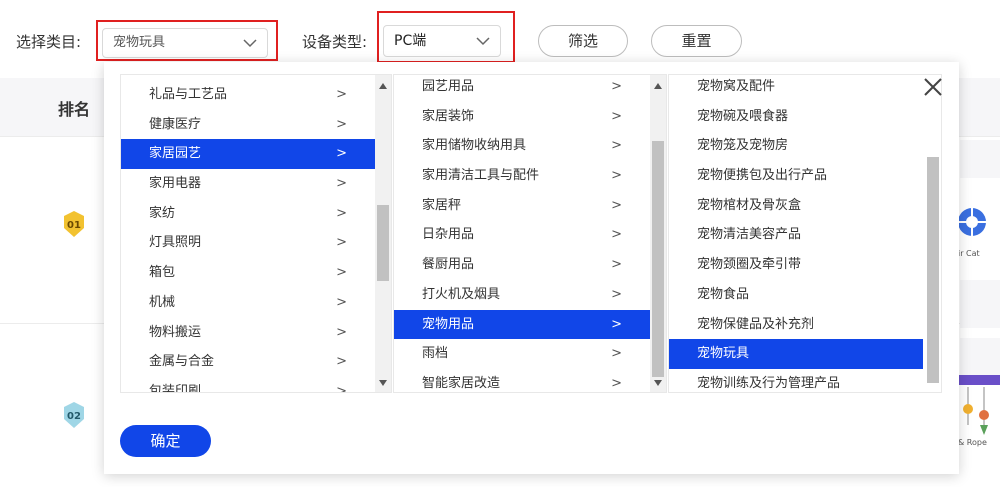 The width and height of the screenshot is (1000, 487). Describe the element at coordinates (979, 225) in the screenshot. I see `product-thumbnail: ir Cat` at that location.